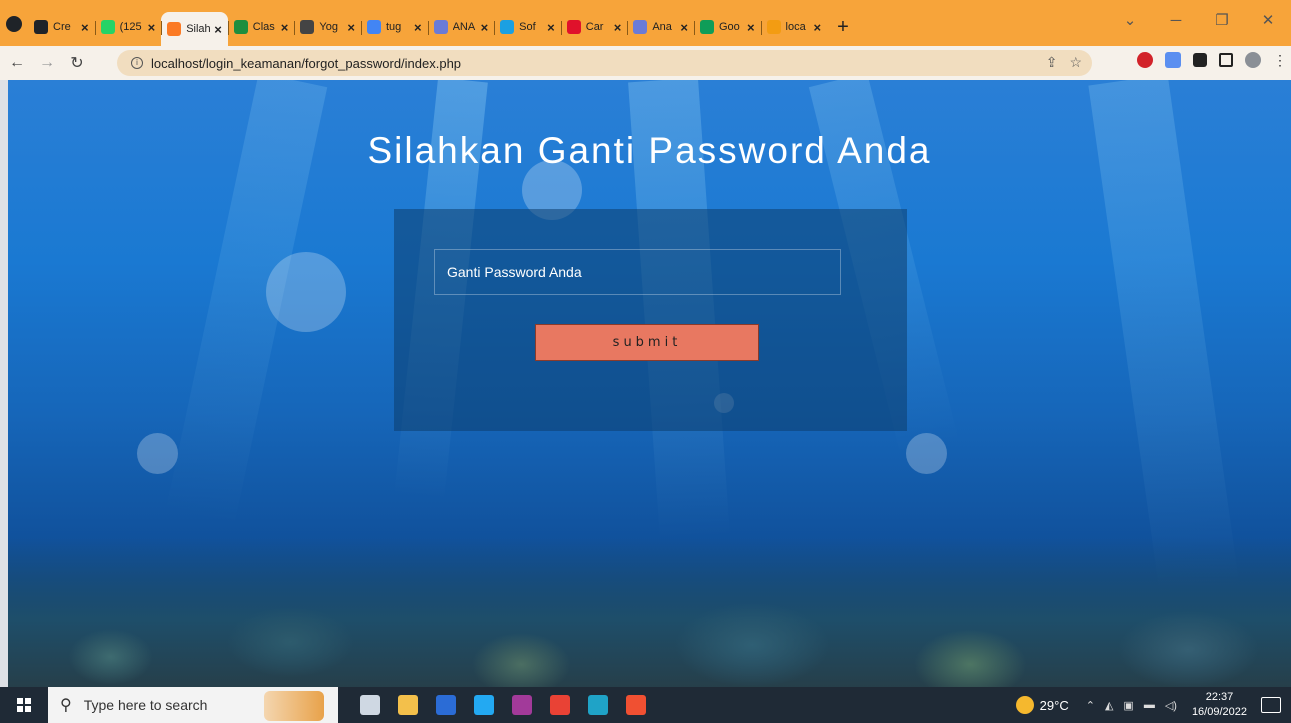 This screenshot has height=723, width=1291. What do you see at coordinates (1176, 21) in the screenshot?
I see `minimize-button: ─` at bounding box center [1176, 21].